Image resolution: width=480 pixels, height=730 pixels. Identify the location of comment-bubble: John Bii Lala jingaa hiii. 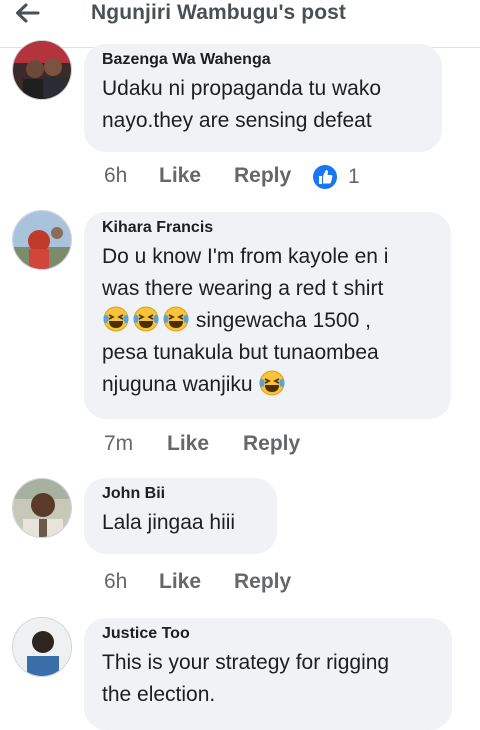
(180, 516).